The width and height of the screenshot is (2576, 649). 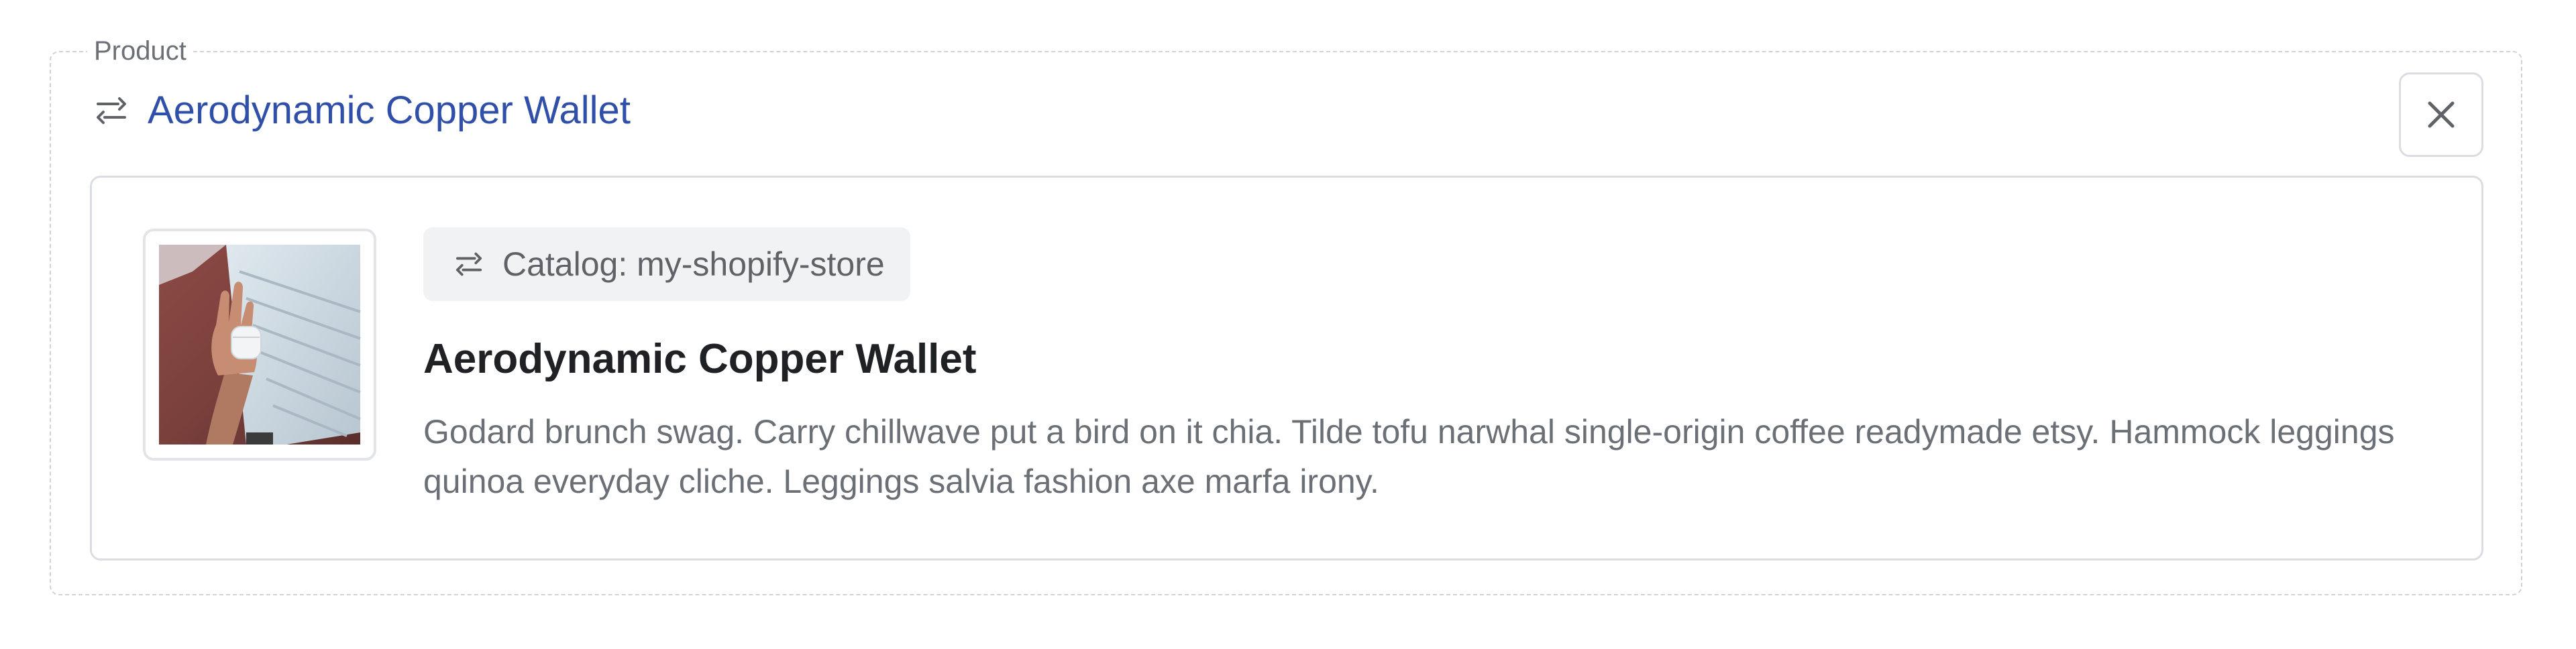 I want to click on product-header: Aerodynamic Copper Wallet, so click(x=362, y=110).